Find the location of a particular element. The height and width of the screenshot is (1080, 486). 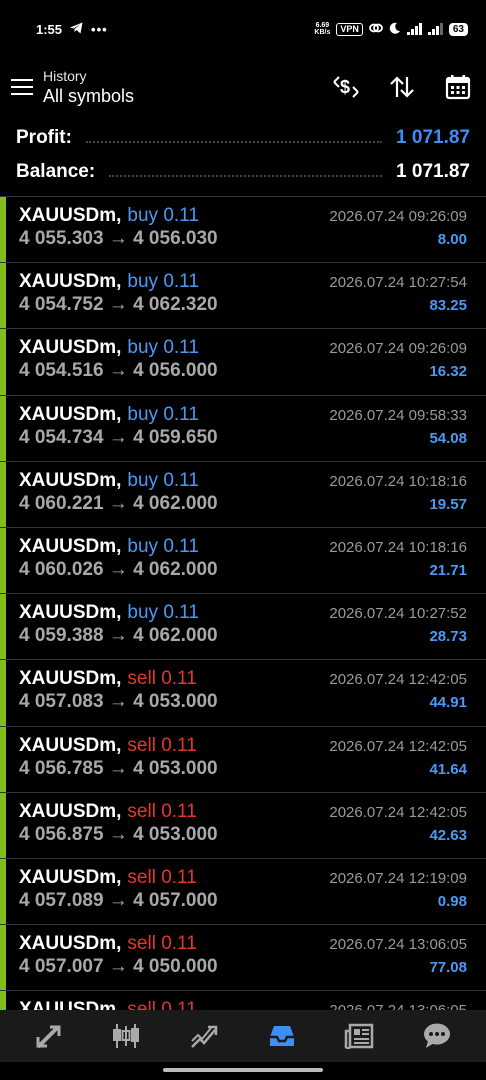

chart-icon is located at coordinates (126, 1036).